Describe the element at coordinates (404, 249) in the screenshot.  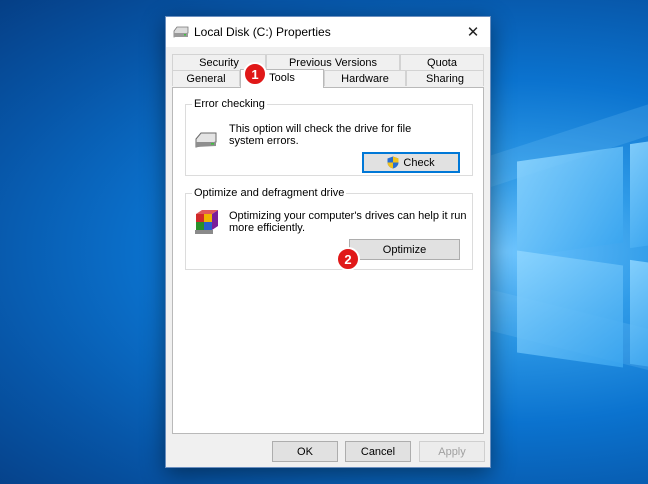
I see `optimize-button: Optimize` at that location.